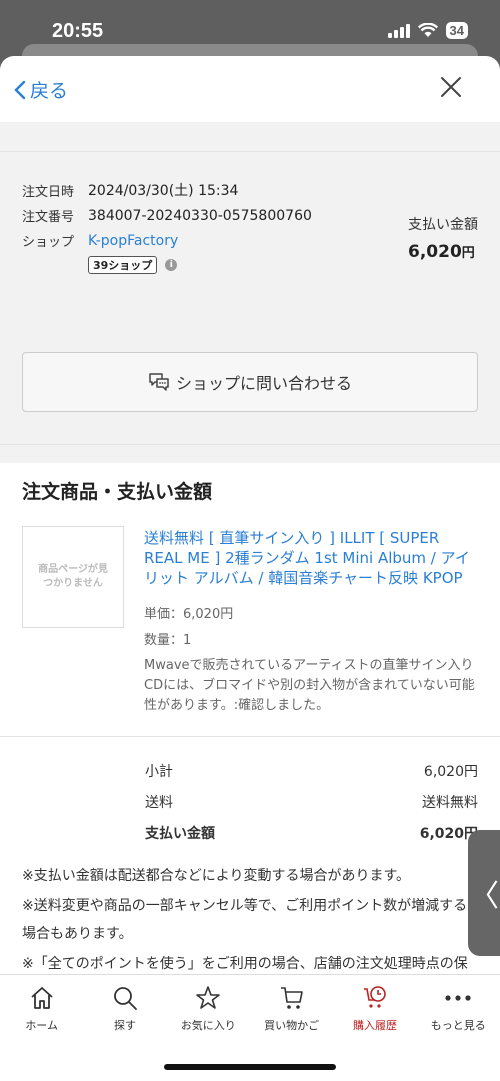  Describe the element at coordinates (250, 137) in the screenshot. I see `spacer` at that location.